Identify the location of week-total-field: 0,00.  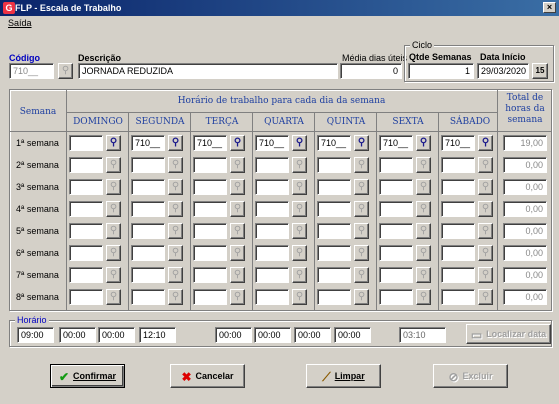
(525, 165).